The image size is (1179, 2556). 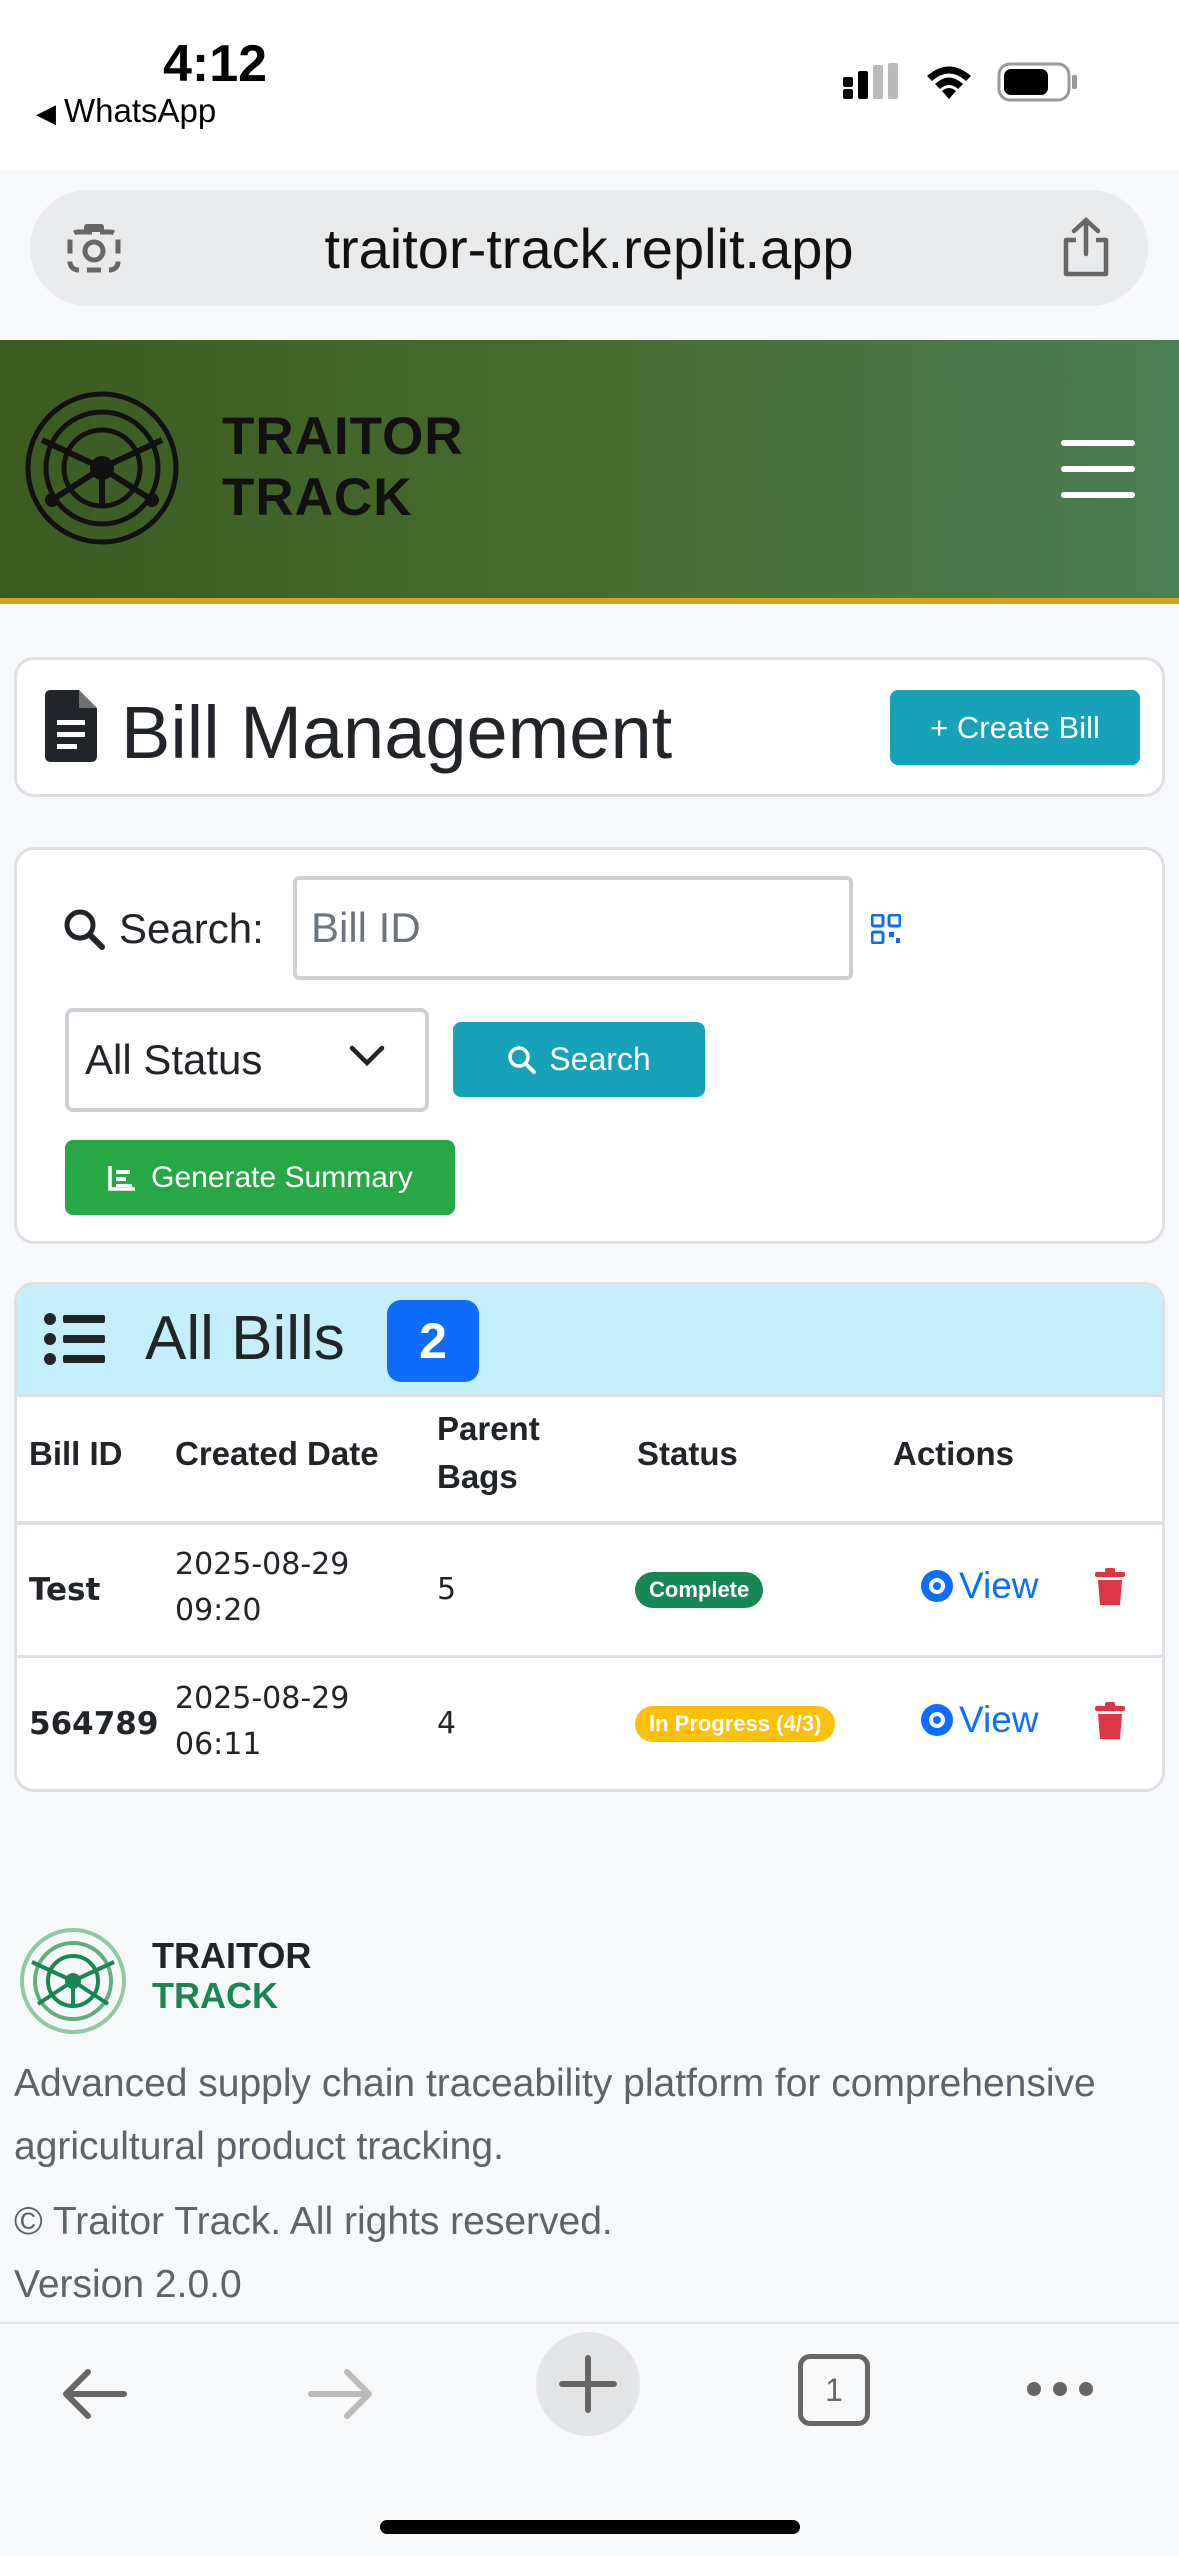 What do you see at coordinates (102, 470) in the screenshot?
I see `traitor-track-logo-icon` at bounding box center [102, 470].